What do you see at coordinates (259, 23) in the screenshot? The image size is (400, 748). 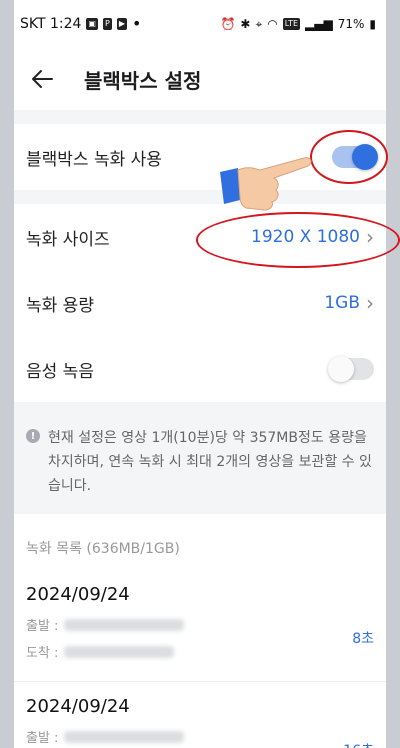 I see `location-icon: ⌖` at bounding box center [259, 23].